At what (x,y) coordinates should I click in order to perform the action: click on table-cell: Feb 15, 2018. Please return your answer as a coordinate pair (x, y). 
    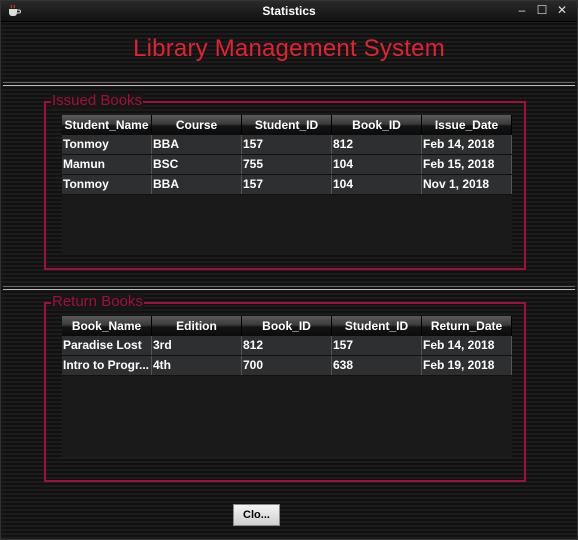
    Looking at the image, I should click on (467, 164).